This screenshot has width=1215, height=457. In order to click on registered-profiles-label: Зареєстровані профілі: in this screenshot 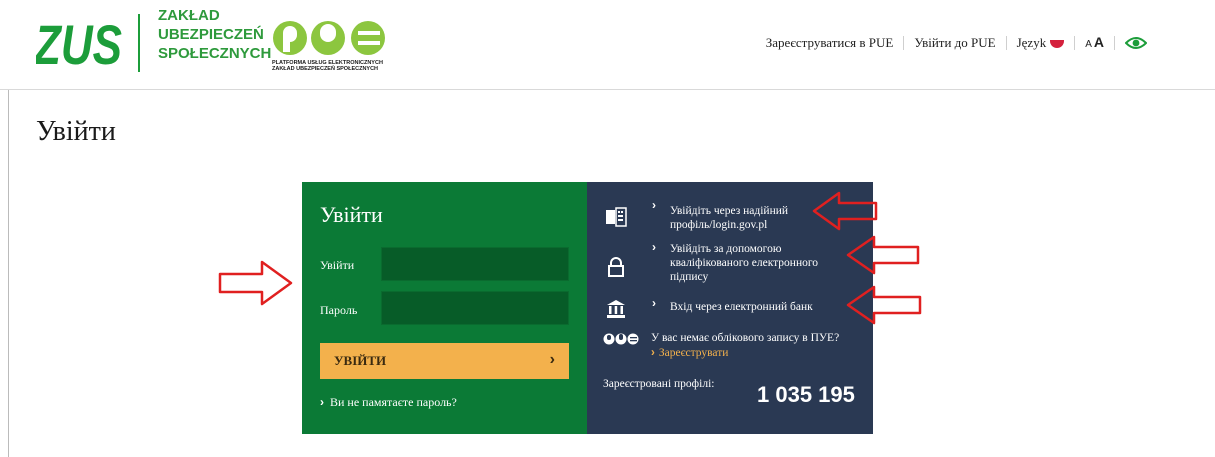, I will do `click(659, 384)`.